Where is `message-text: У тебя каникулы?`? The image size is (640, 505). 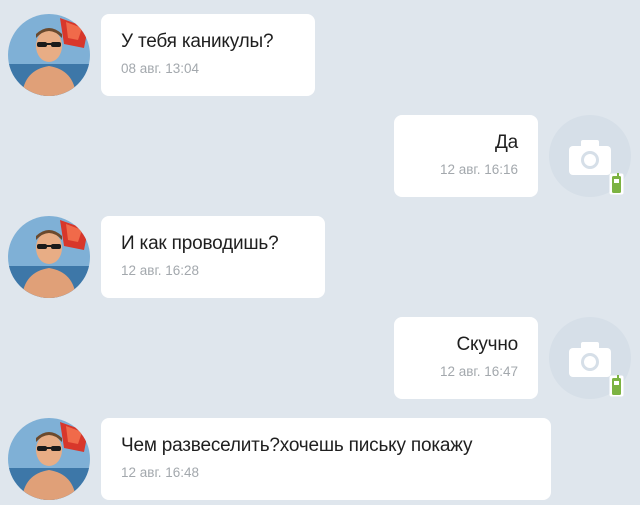 message-text: У тебя каникулы? is located at coordinates (197, 41).